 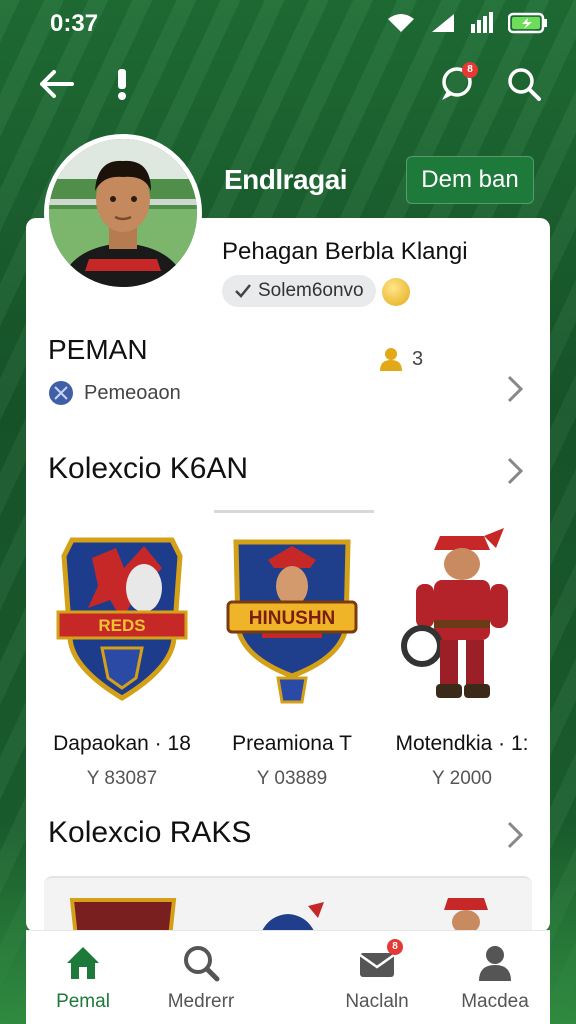 I want to click on nav-item-home: Pemal, so click(x=83, y=977).